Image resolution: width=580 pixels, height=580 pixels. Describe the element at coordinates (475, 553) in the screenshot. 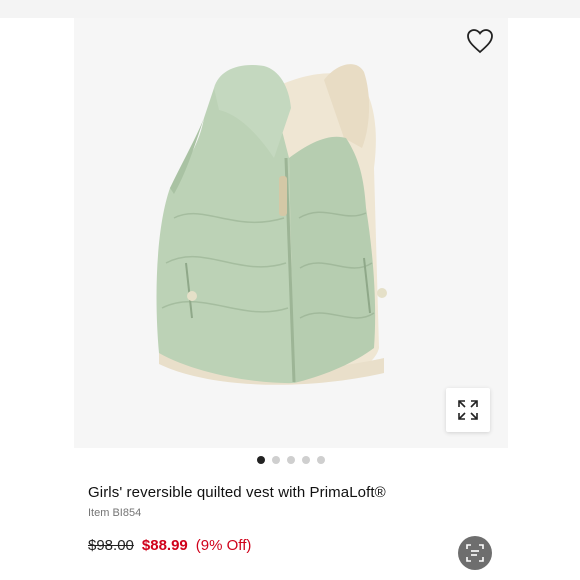

I see `visual-search-icon` at that location.